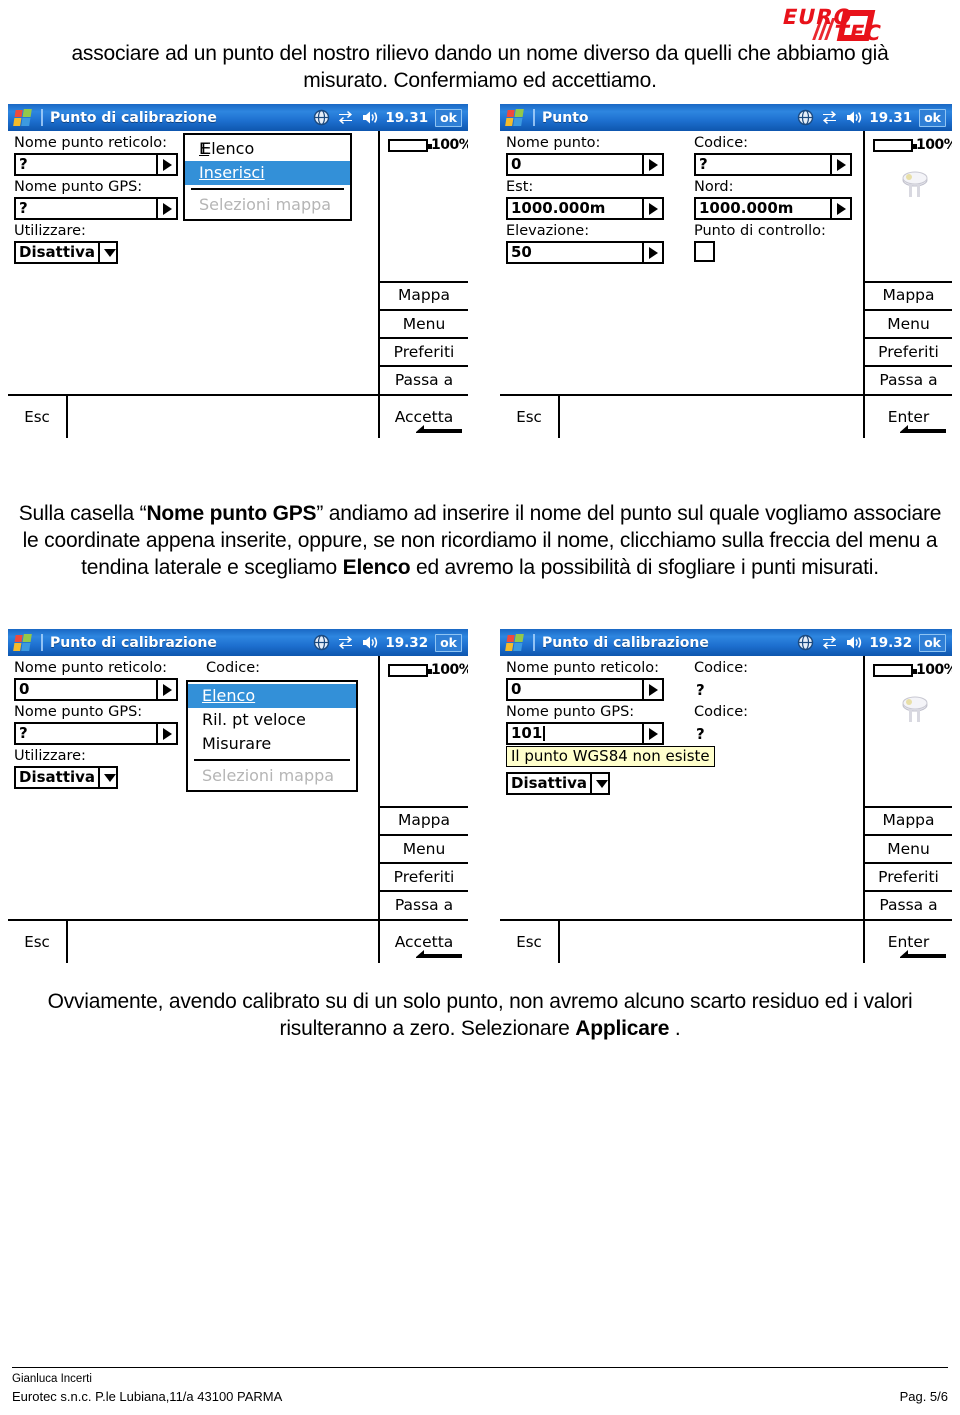 The height and width of the screenshot is (1415, 960). I want to click on field-nome-punto-reticolo: ?, so click(96, 164).